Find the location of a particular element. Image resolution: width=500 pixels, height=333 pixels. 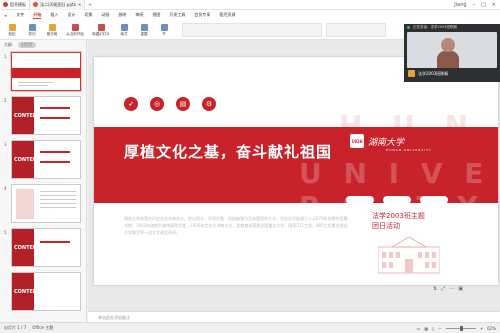

section-icon is located at coordinates (164, 27).